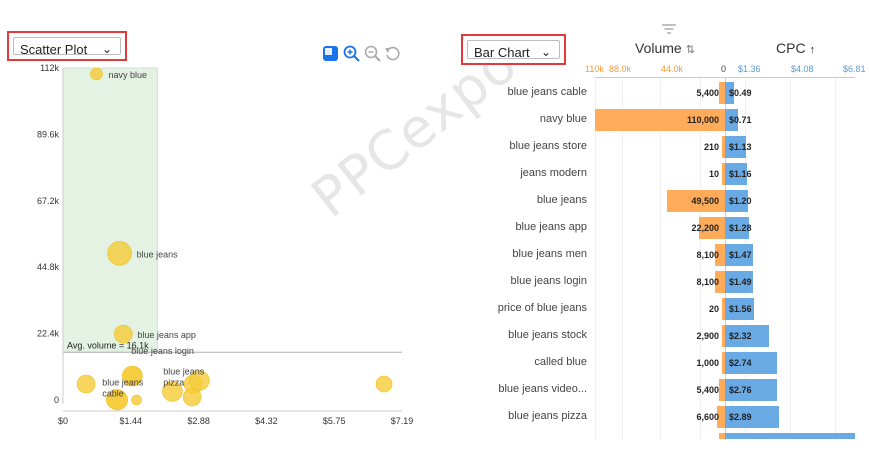 The image size is (869, 476). I want to click on cpc-value: $0.49, so click(740, 93).